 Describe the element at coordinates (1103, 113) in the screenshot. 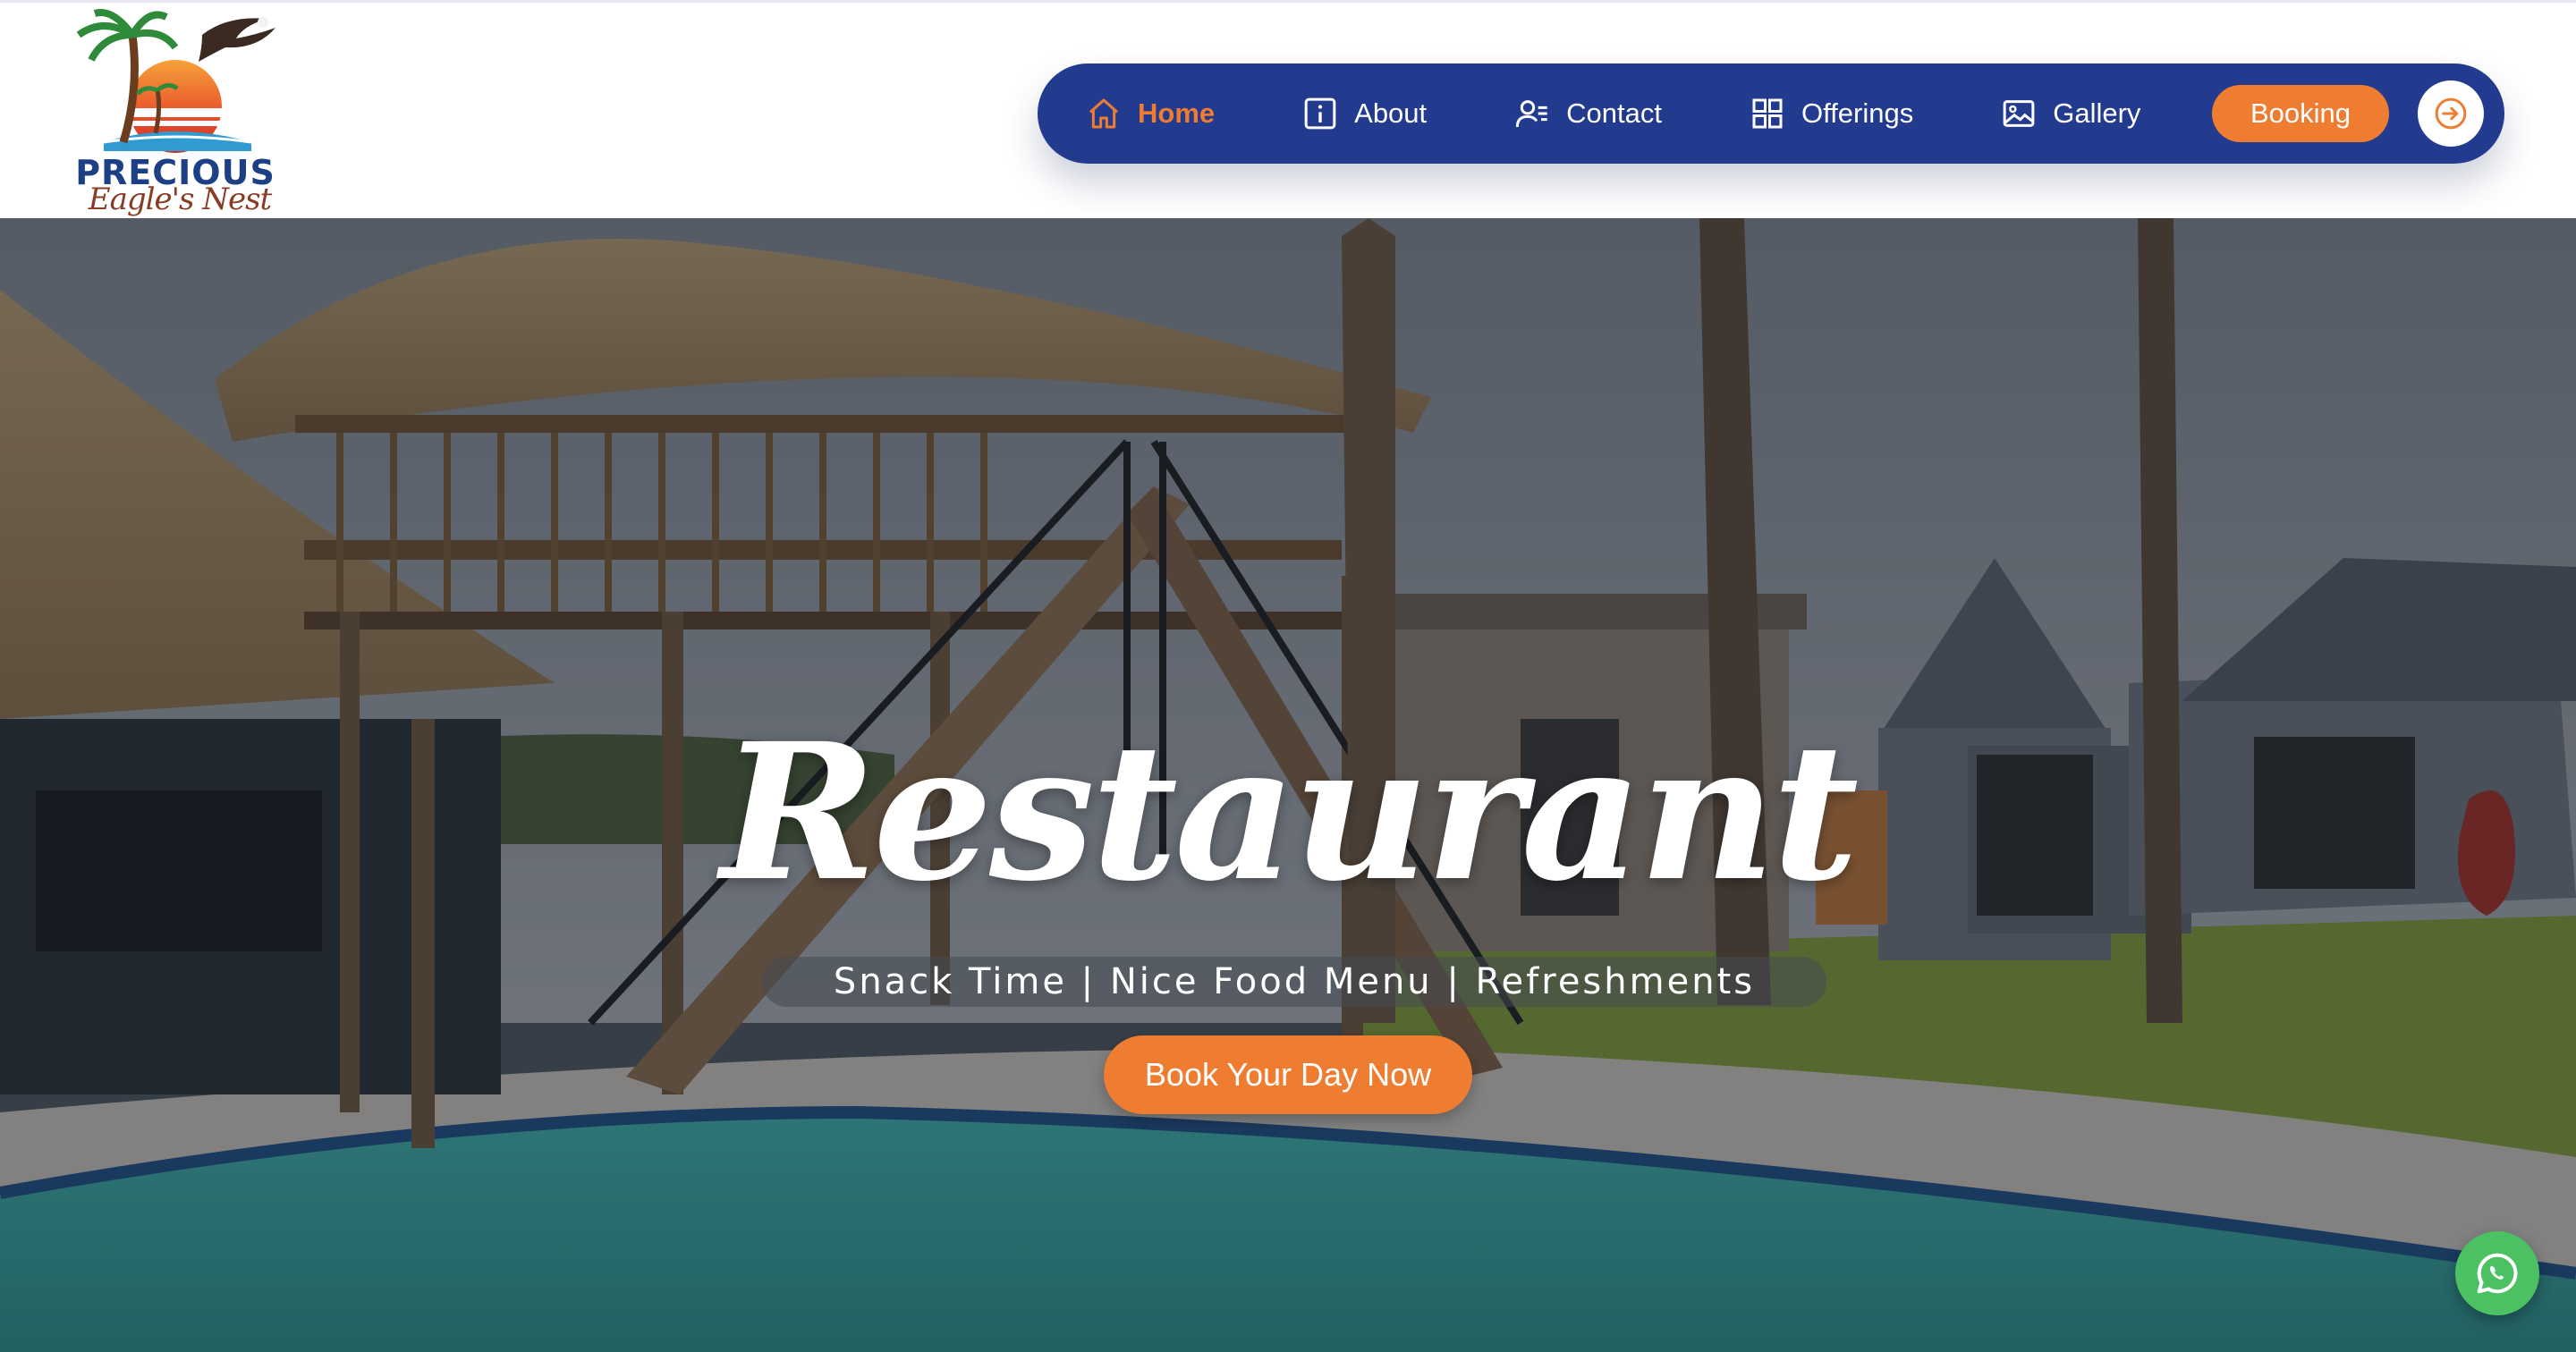

I see `home-icon` at that location.